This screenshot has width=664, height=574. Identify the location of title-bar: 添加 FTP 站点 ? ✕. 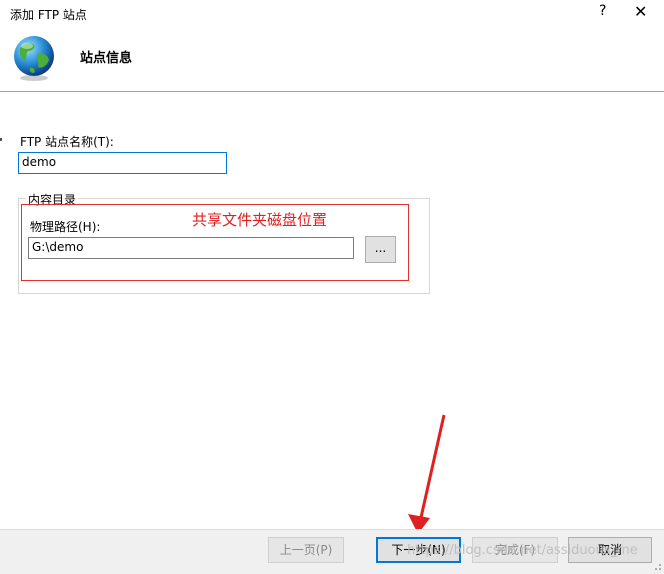
(332, 14).